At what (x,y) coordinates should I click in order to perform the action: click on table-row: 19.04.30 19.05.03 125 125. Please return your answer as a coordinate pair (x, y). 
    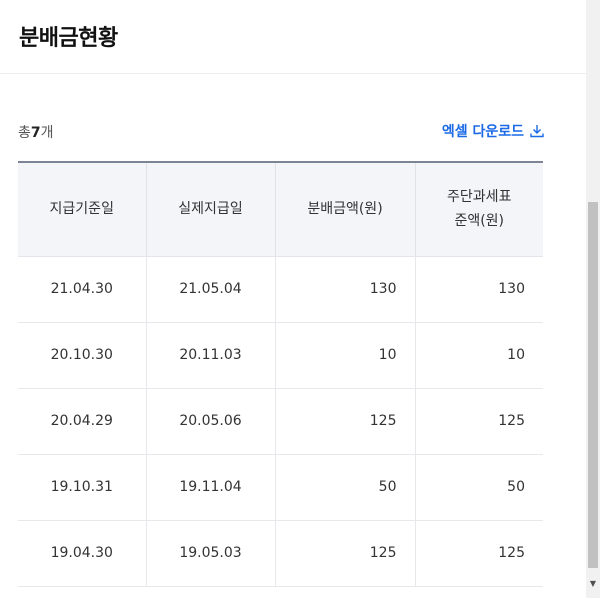
    Looking at the image, I should click on (280, 553).